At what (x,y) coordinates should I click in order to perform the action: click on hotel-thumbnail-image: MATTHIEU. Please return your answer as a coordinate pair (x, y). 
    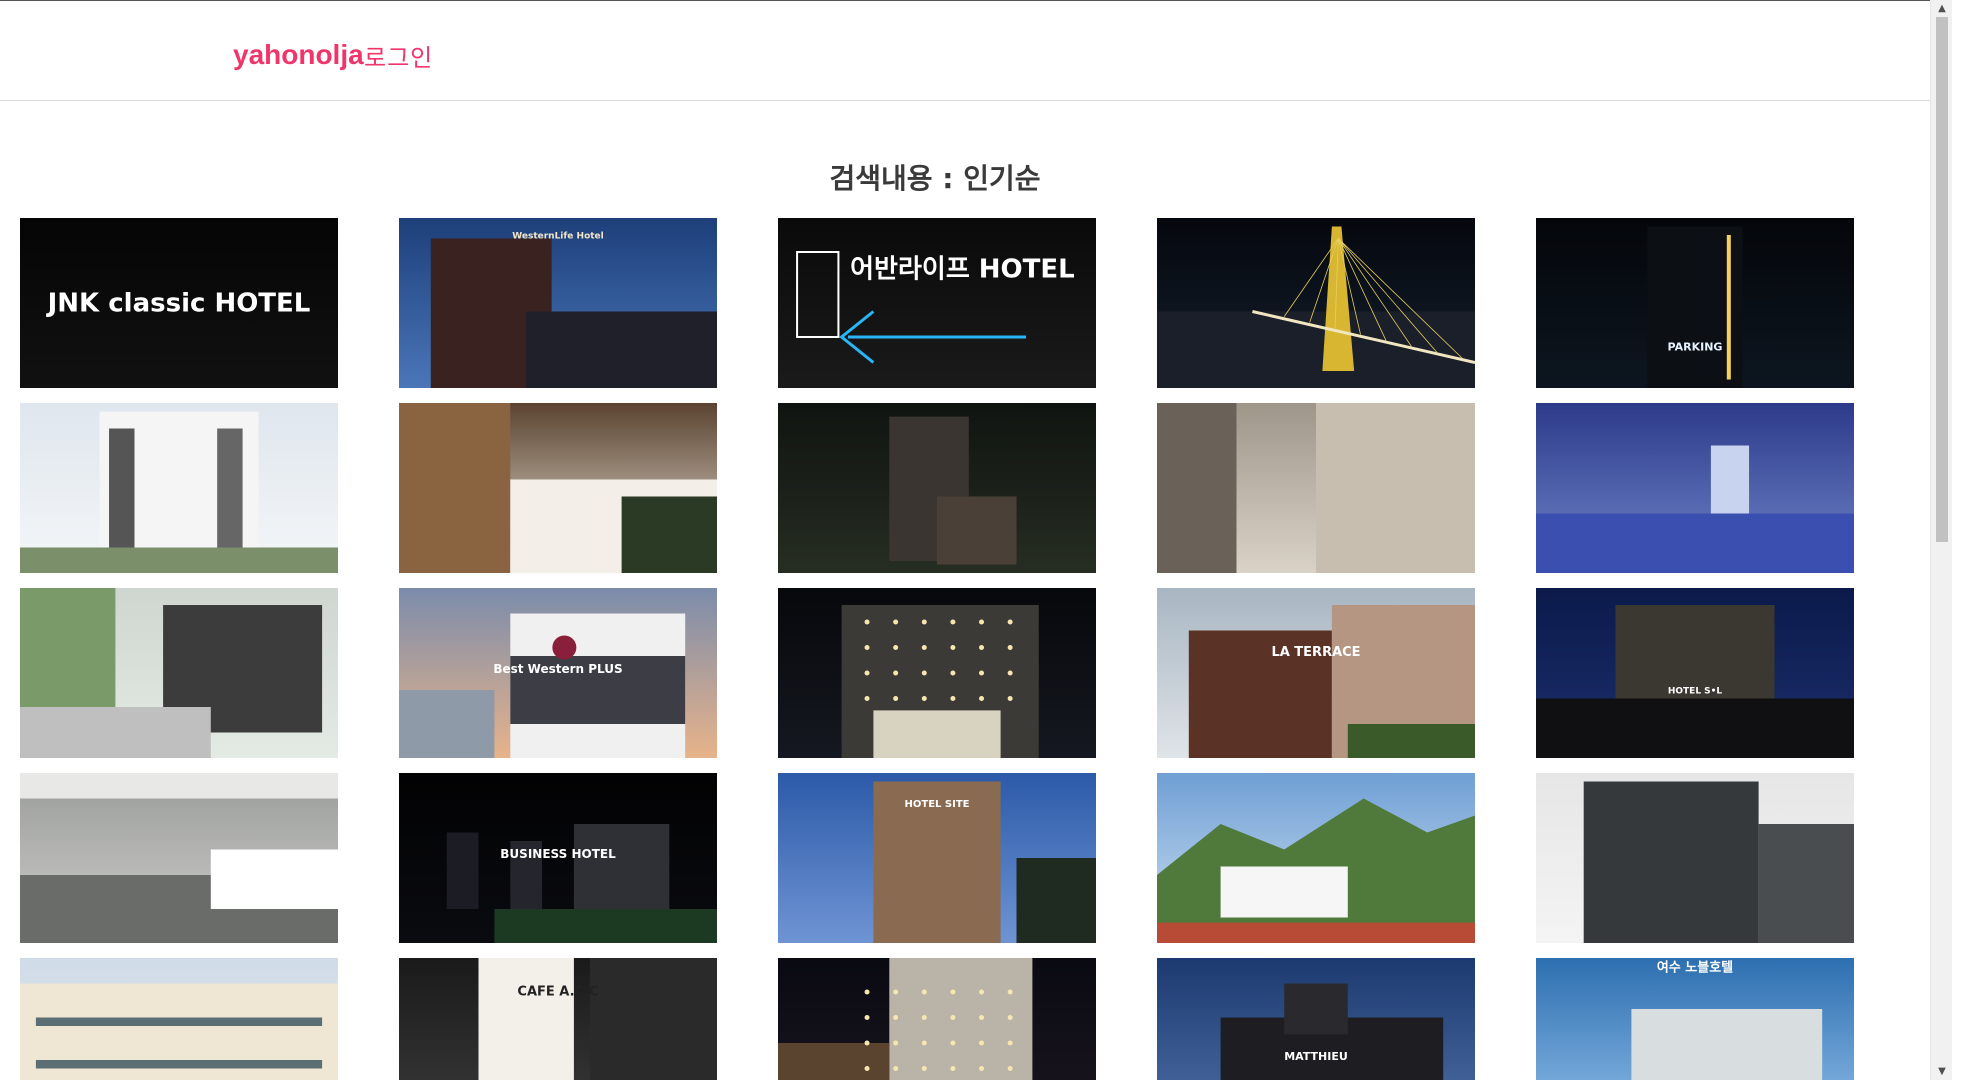
    Looking at the image, I should click on (1316, 1019).